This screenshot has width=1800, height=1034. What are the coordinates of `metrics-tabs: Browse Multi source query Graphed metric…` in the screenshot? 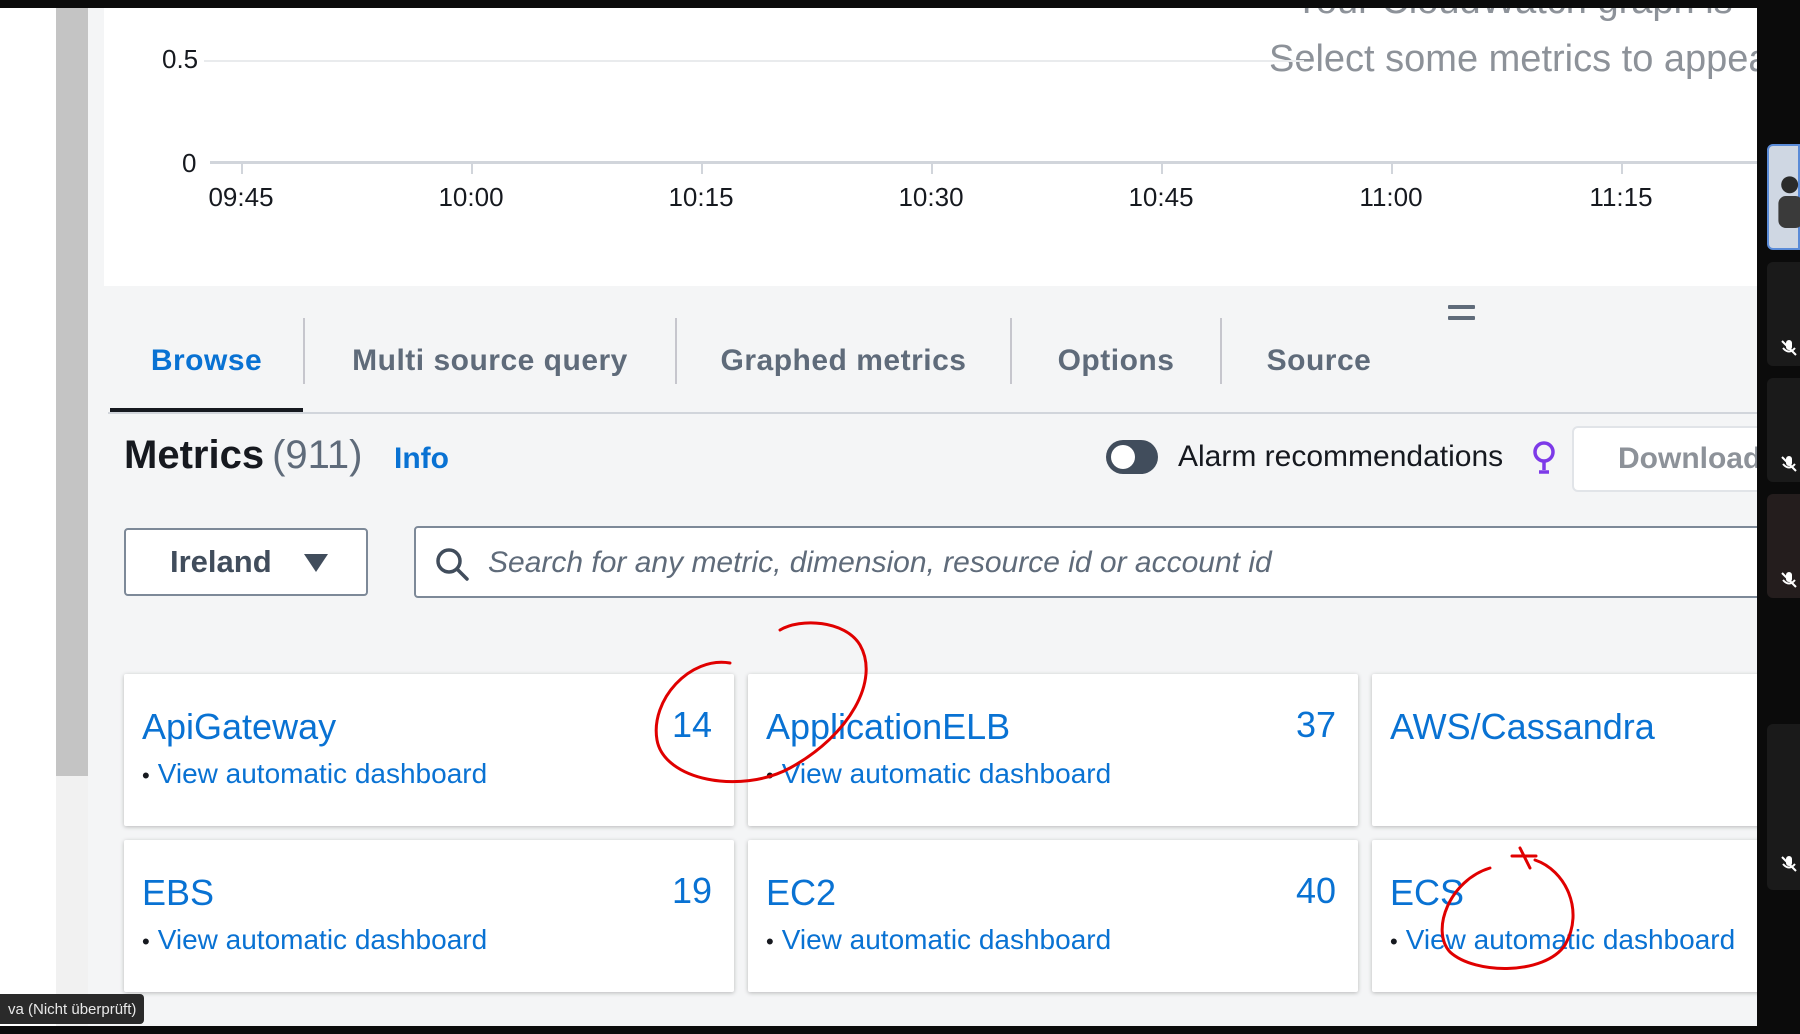 It's located at (933, 363).